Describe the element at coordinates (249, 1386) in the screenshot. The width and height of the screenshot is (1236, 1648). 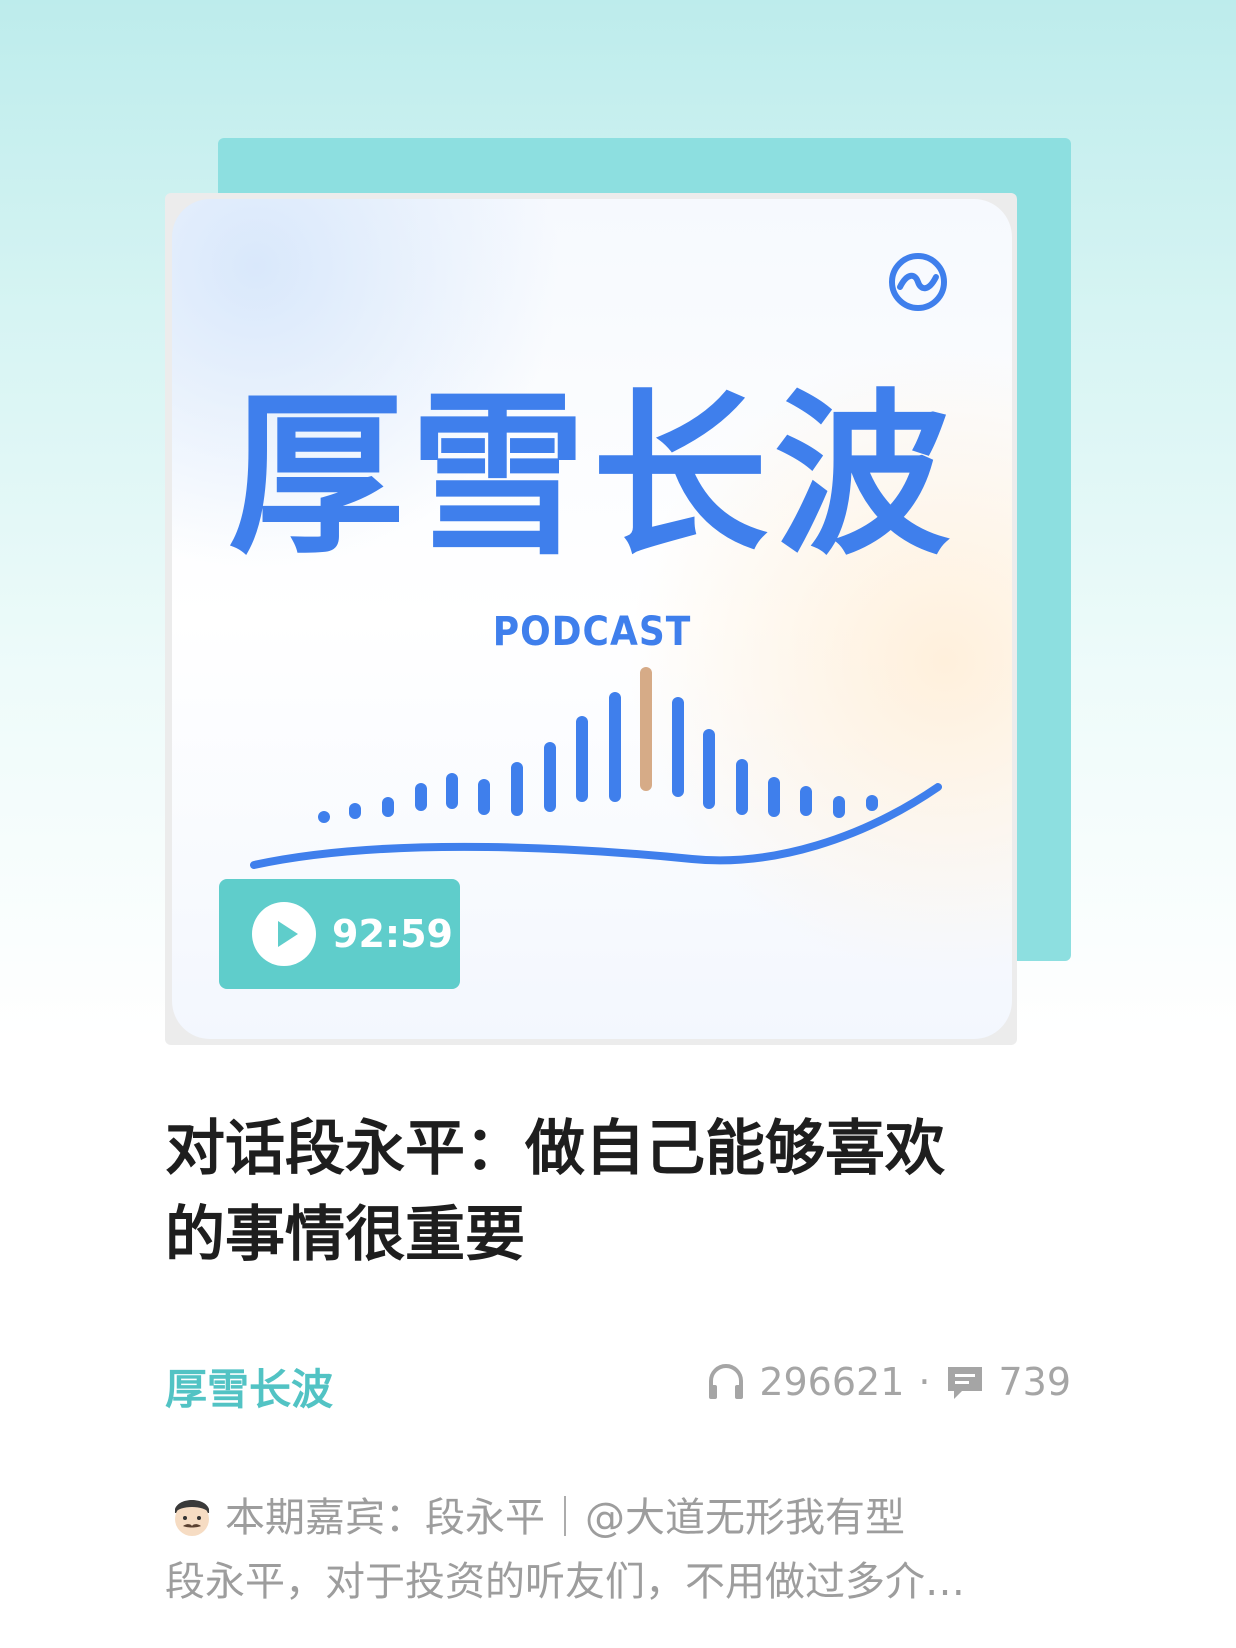
I see `channel-name-link: 厚雪长波` at that location.